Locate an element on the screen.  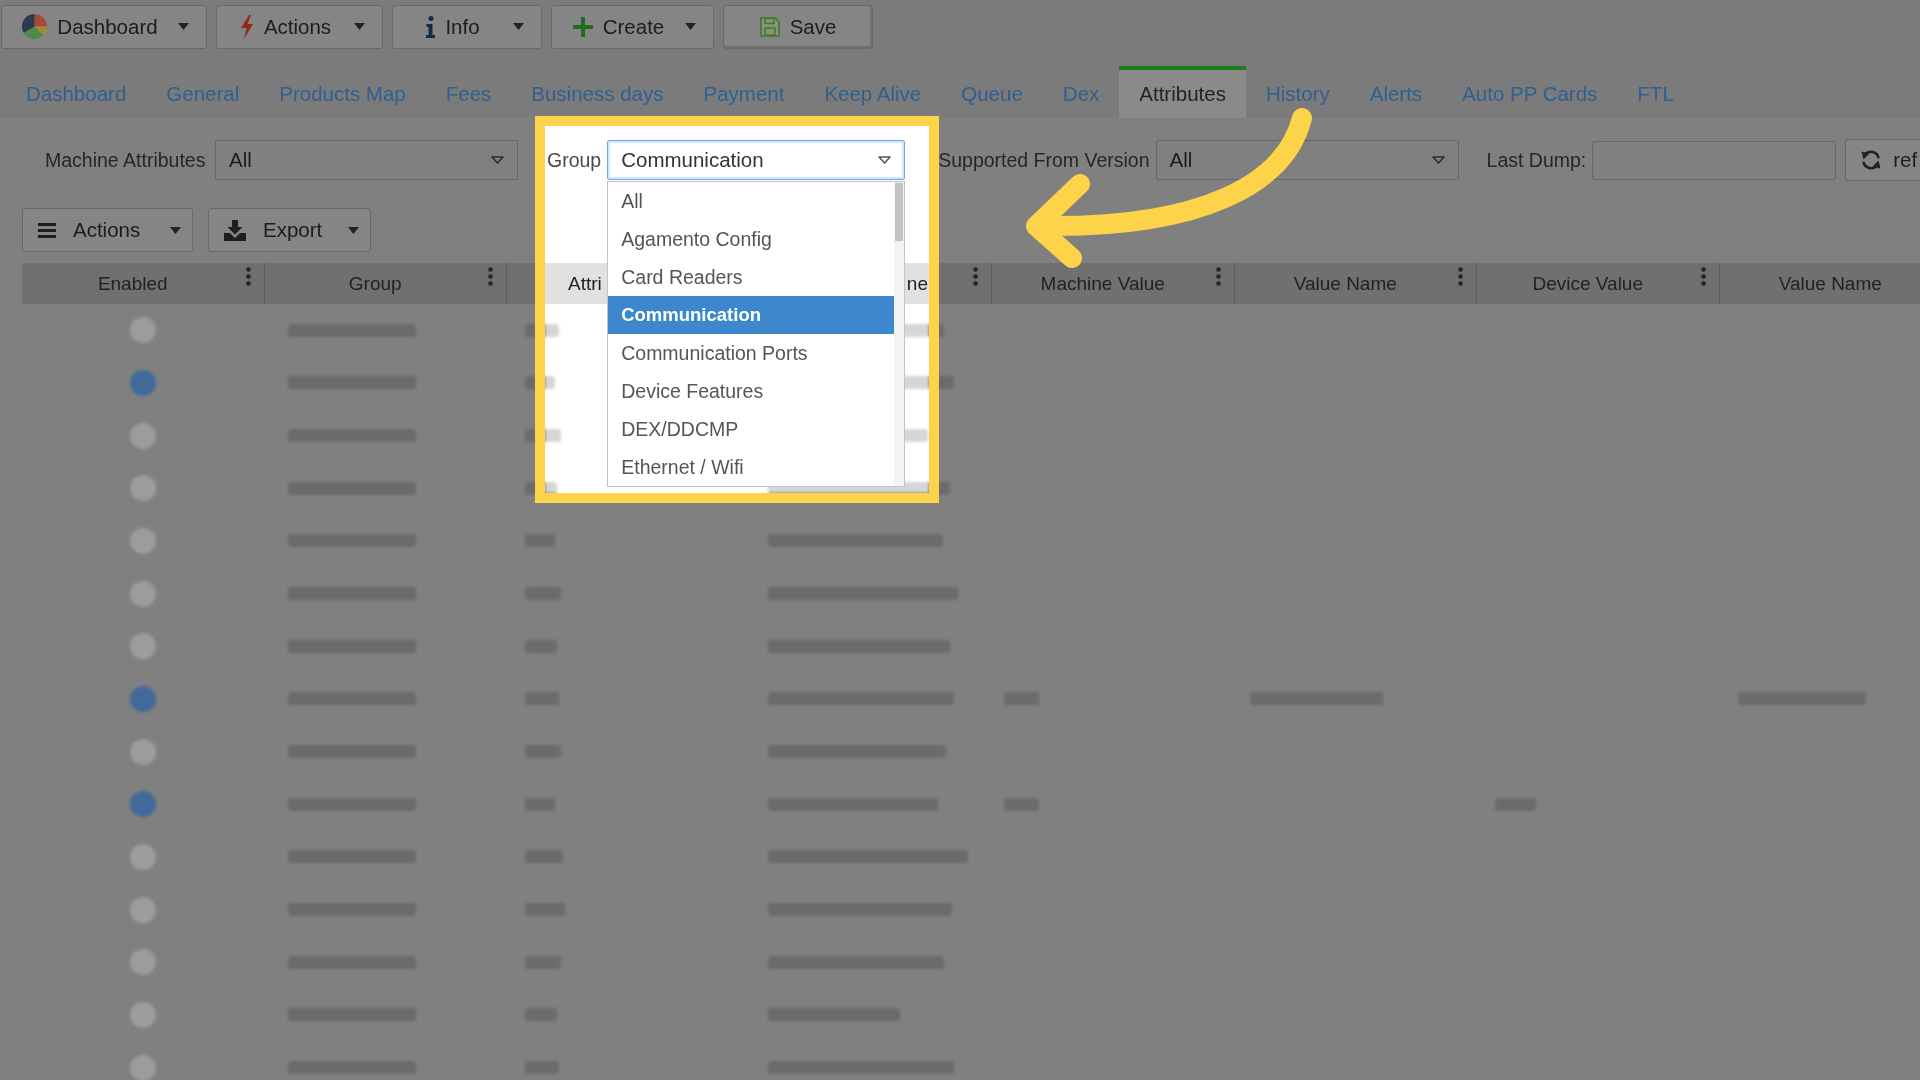
field-label: Last Dump: is located at coordinates (1536, 160).